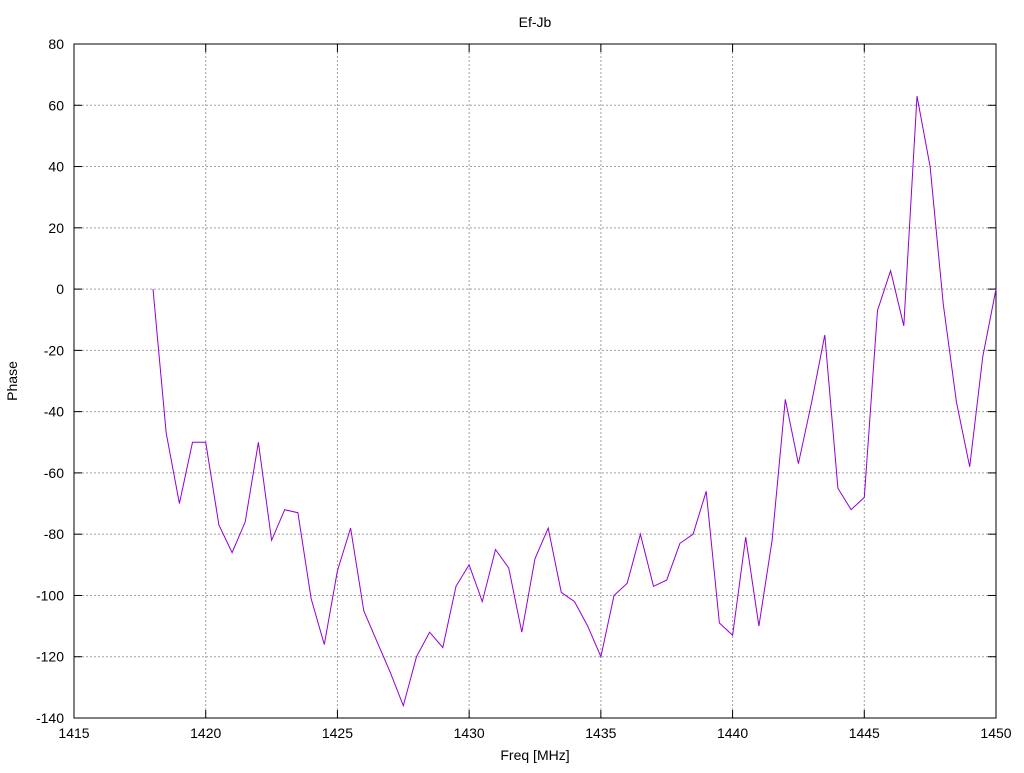 This screenshot has height=773, width=1024. Describe the element at coordinates (337, 733) in the screenshot. I see `x-tick-label: 1425` at that location.